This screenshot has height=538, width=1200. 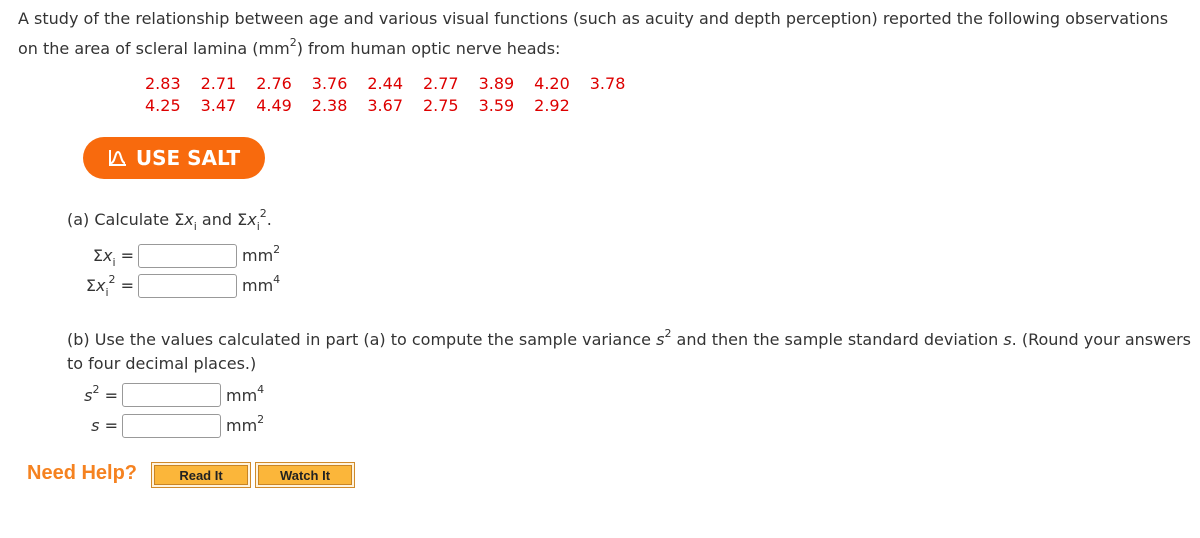 I want to click on data-row-1: 2.83 2.71 2.76 3.76 2.44 2.77 3.89 4.20 3.78, so click(x=395, y=83).